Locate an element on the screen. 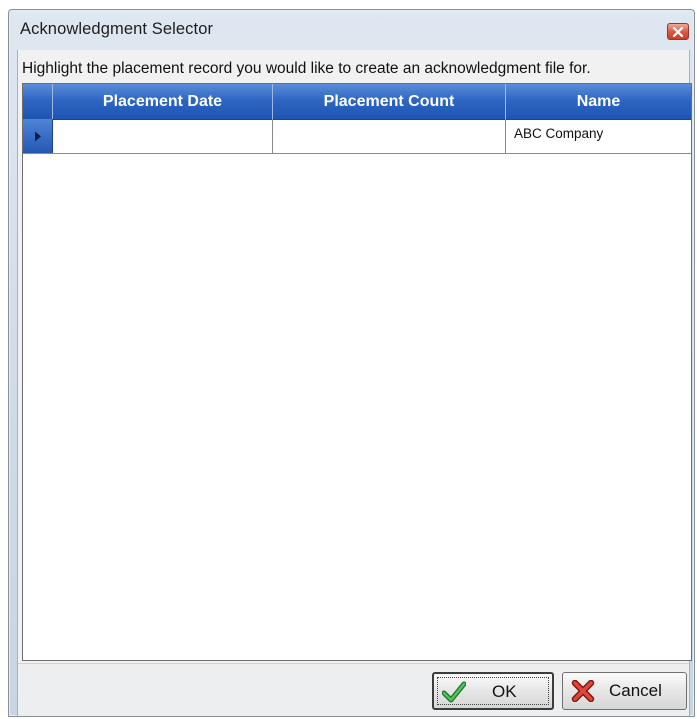 The height and width of the screenshot is (719, 697). grid-header: Placement Date Placement Count Name is located at coordinates (357, 102).